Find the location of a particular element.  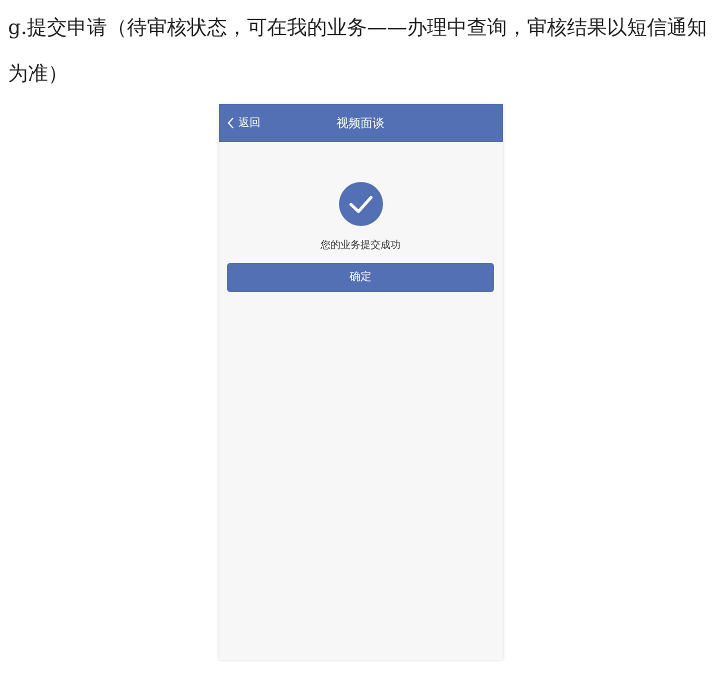

confirm-button: 确定 is located at coordinates (360, 277).